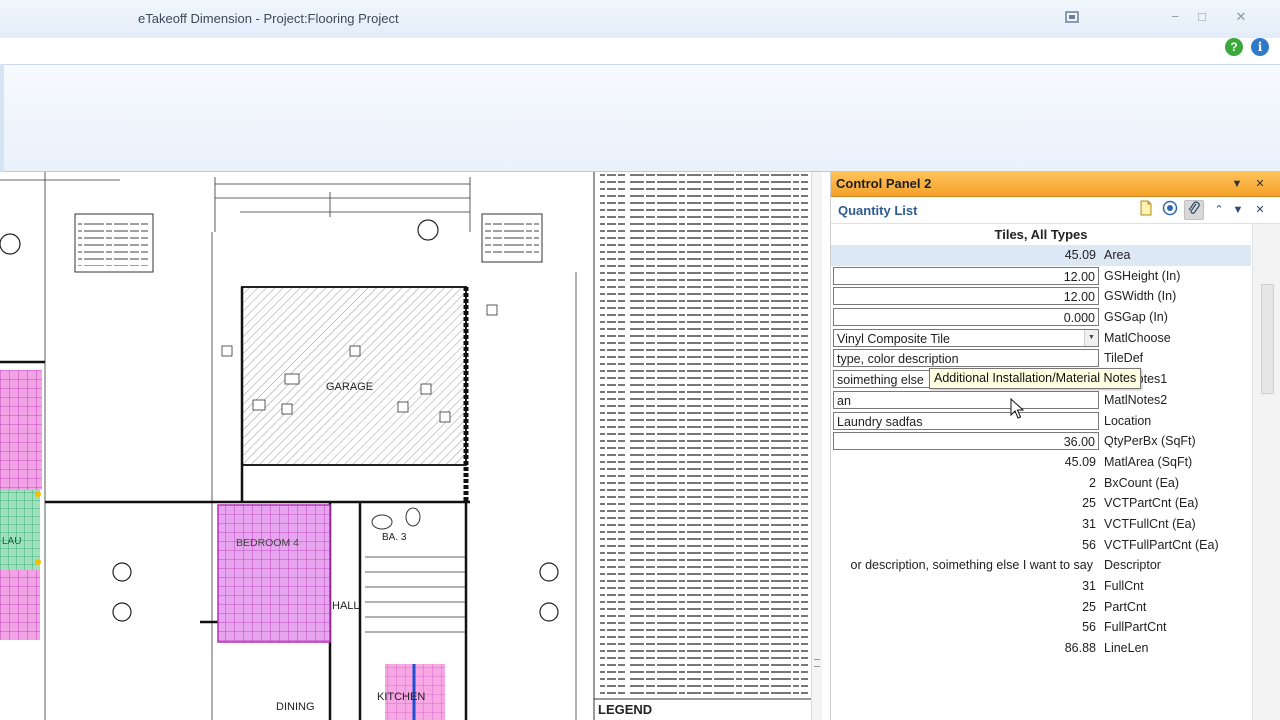 The height and width of the screenshot is (720, 1280). What do you see at coordinates (884, 183) in the screenshot?
I see `control-panel-title: Control Panel 2` at bounding box center [884, 183].